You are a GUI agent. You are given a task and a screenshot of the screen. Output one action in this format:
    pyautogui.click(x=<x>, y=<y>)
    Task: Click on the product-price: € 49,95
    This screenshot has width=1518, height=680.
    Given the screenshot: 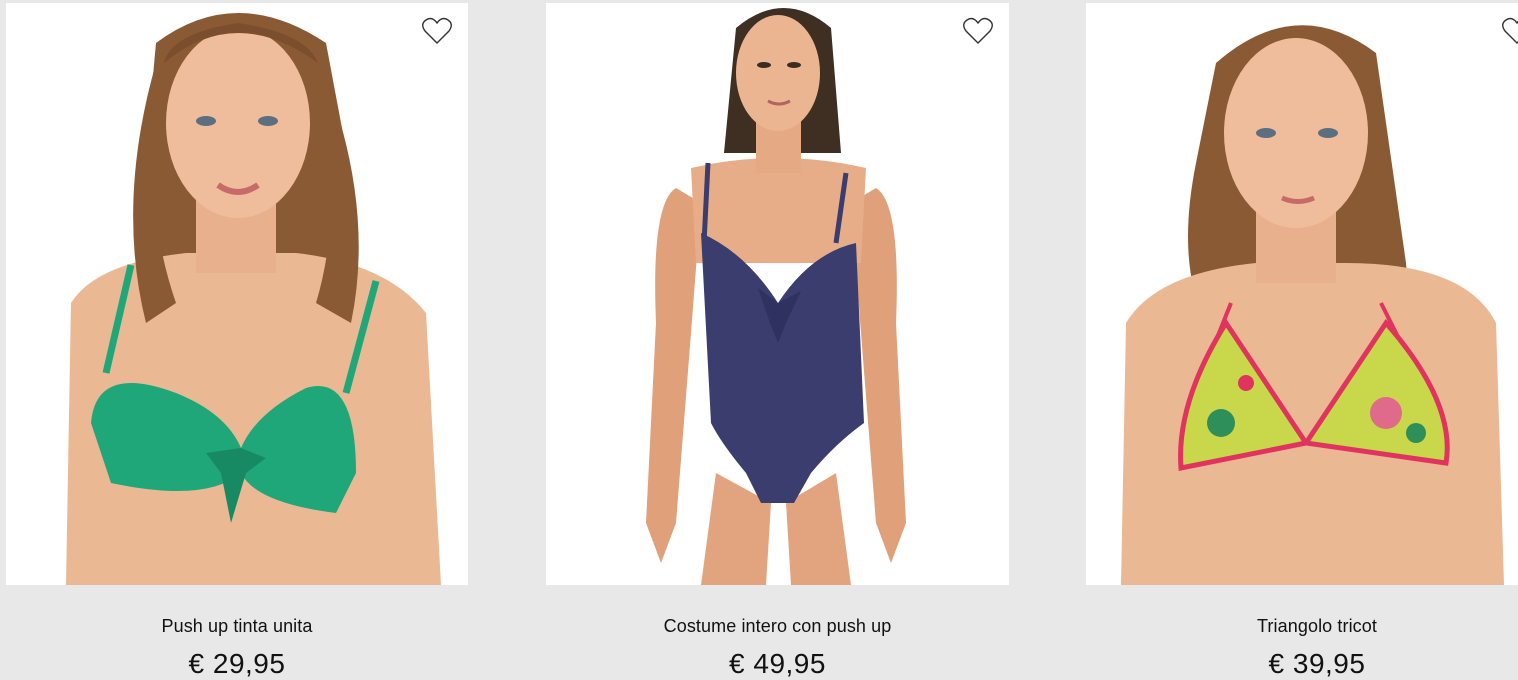 What is the action you would take?
    pyautogui.click(x=777, y=663)
    